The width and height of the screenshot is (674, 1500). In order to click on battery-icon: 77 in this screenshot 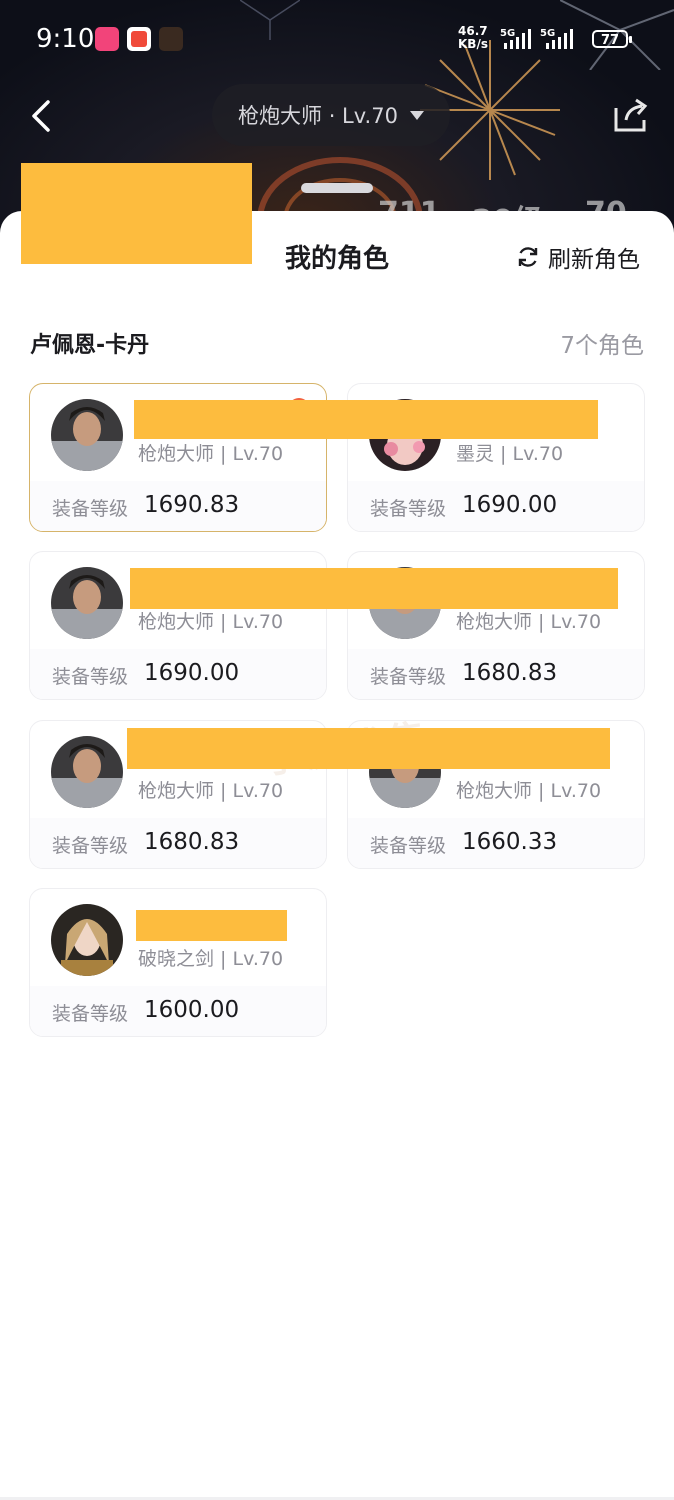, I will do `click(612, 39)`.